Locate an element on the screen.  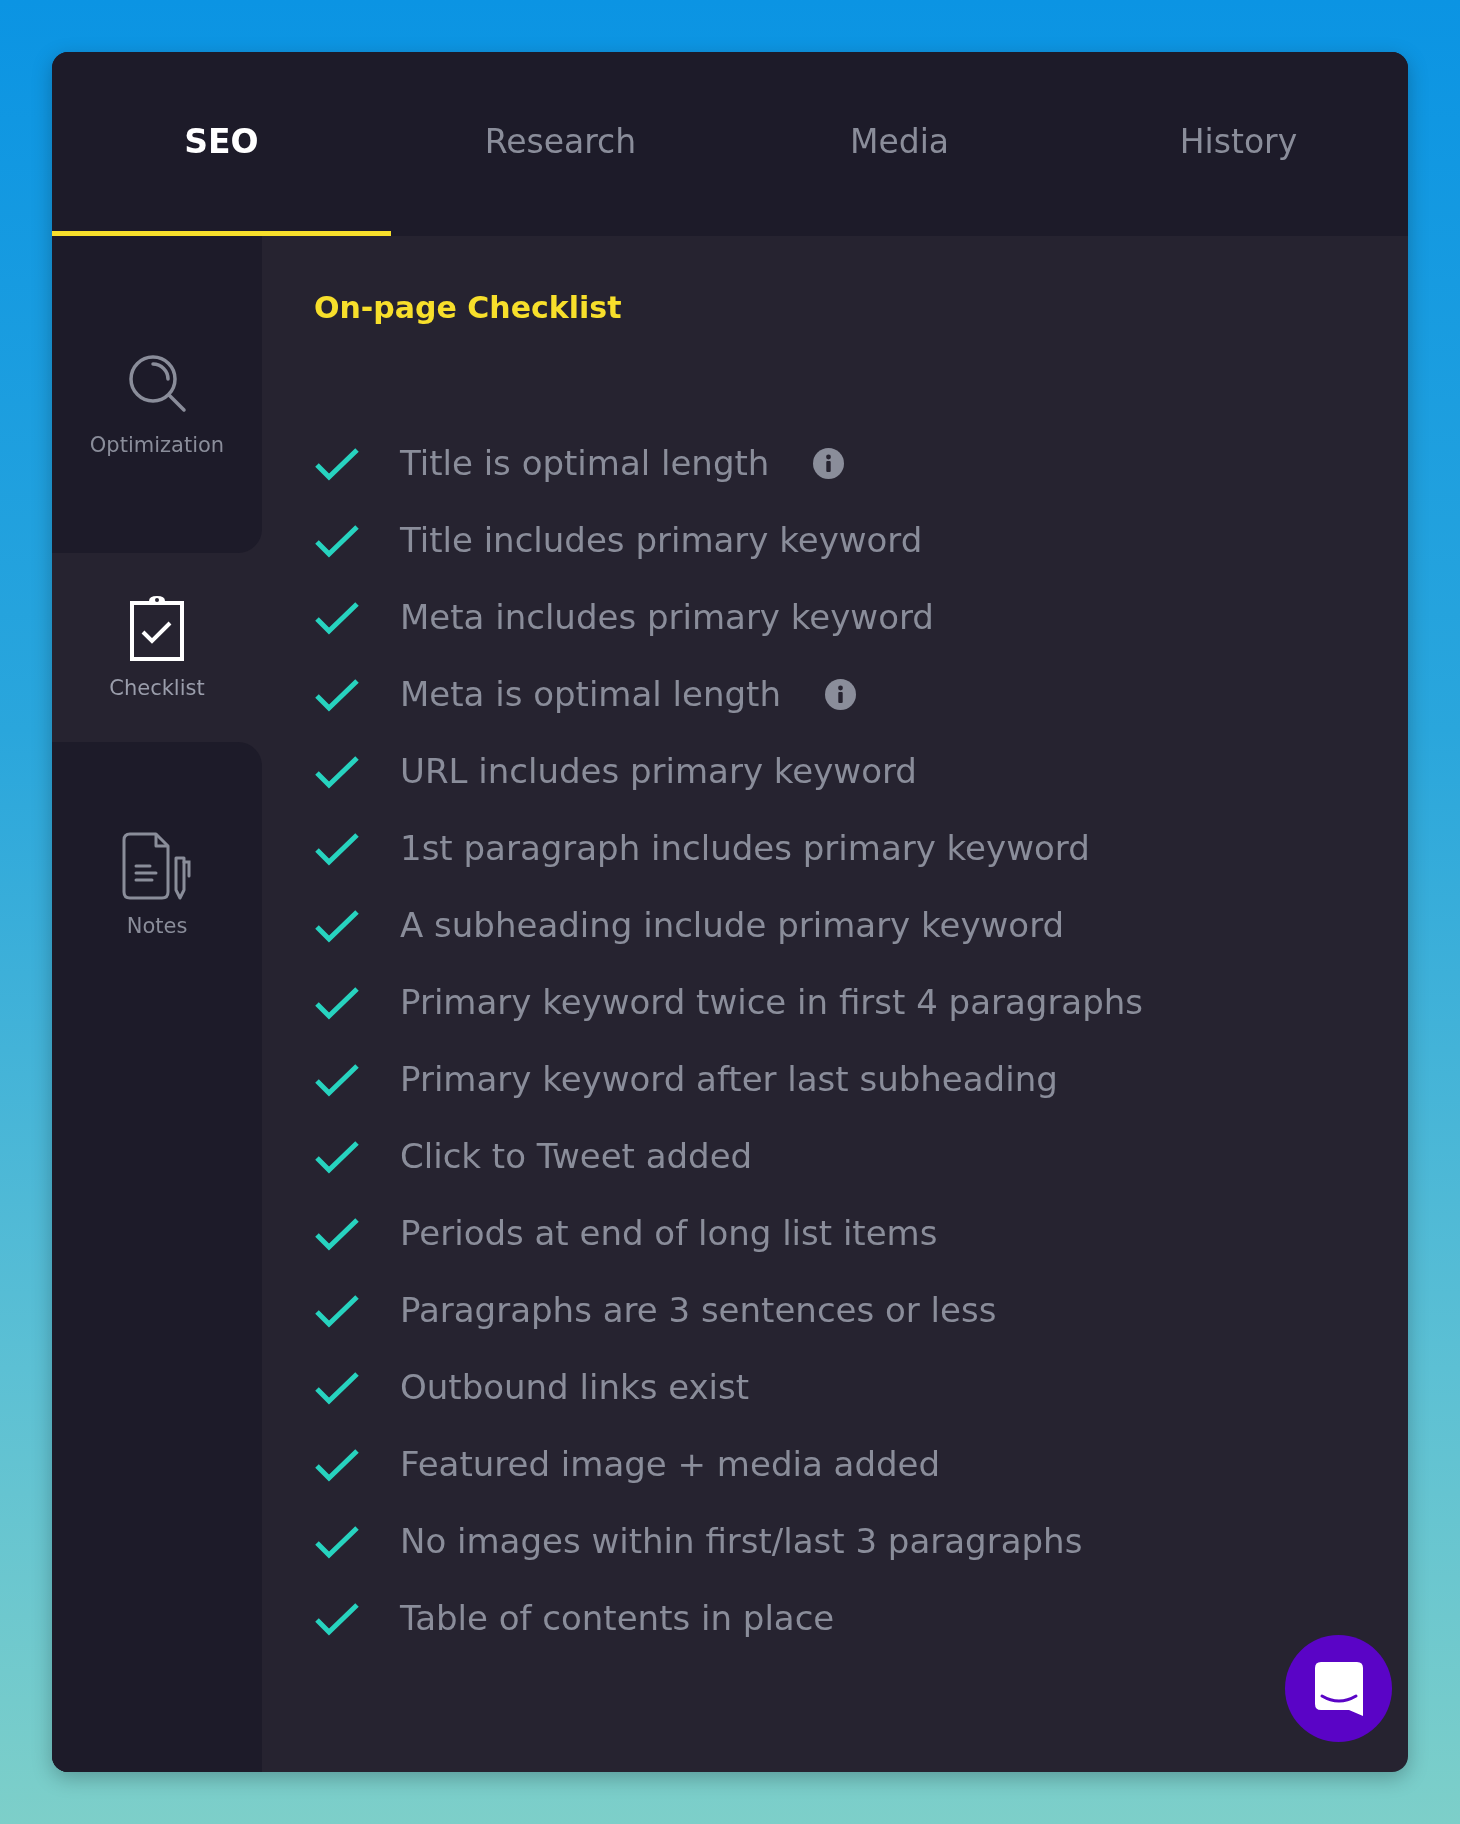
checklist-item: Featured image + media added is located at coordinates (670, 1464).